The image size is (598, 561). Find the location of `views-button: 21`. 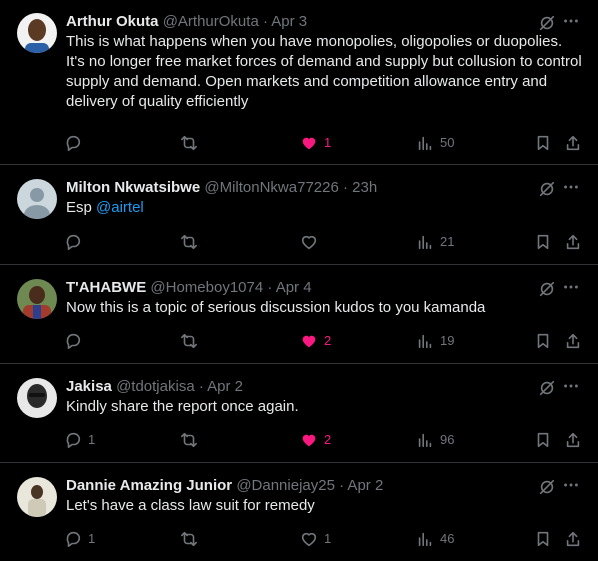

views-button: 21 is located at coordinates (435, 242).